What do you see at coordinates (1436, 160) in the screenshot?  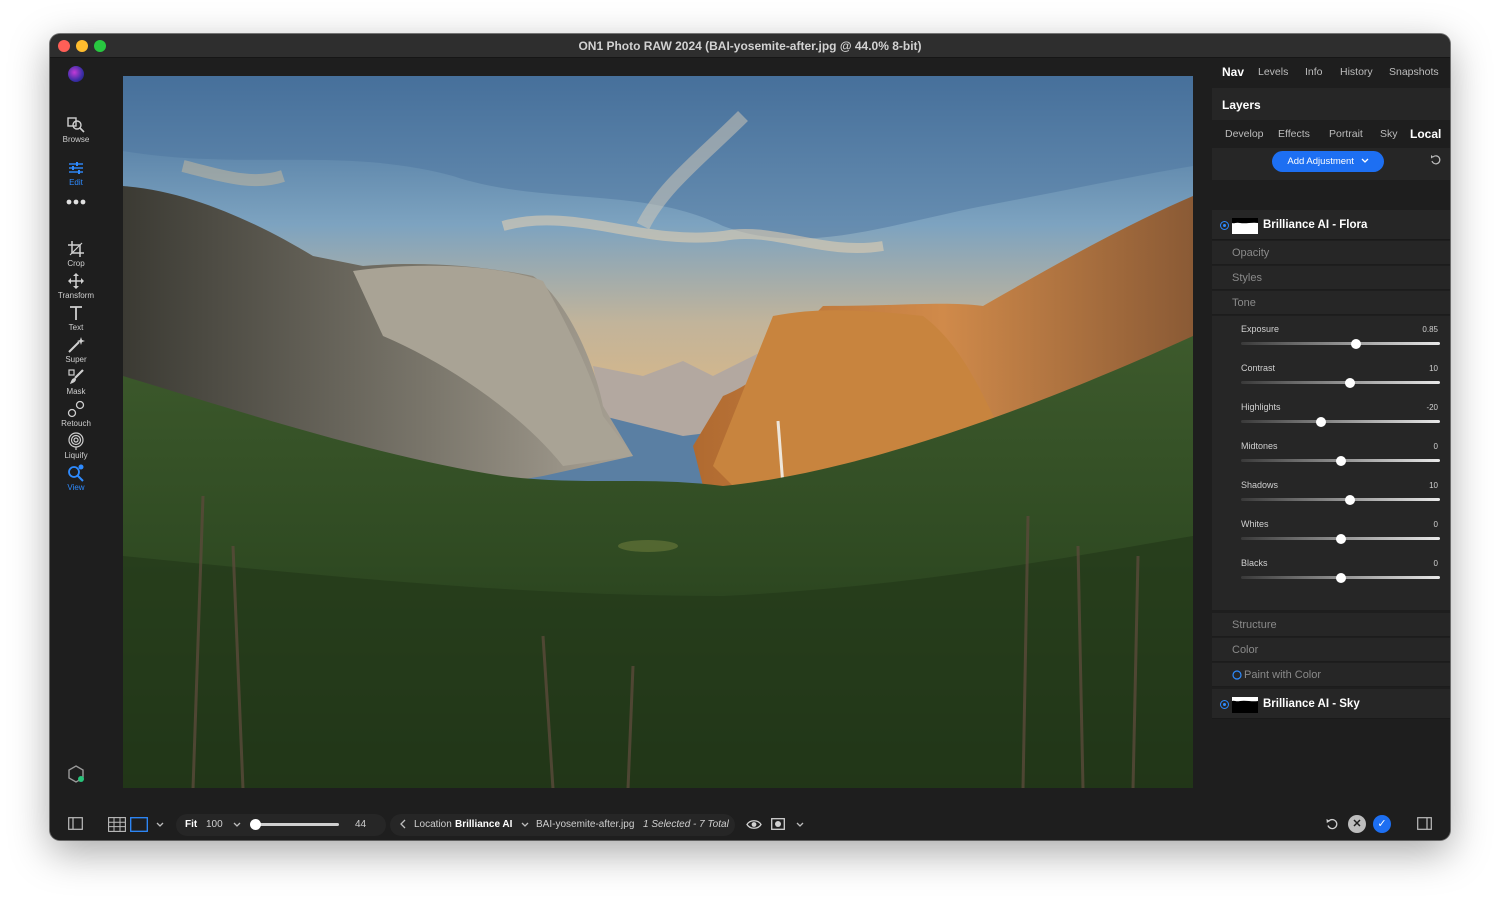 I see `reset-icon` at bounding box center [1436, 160].